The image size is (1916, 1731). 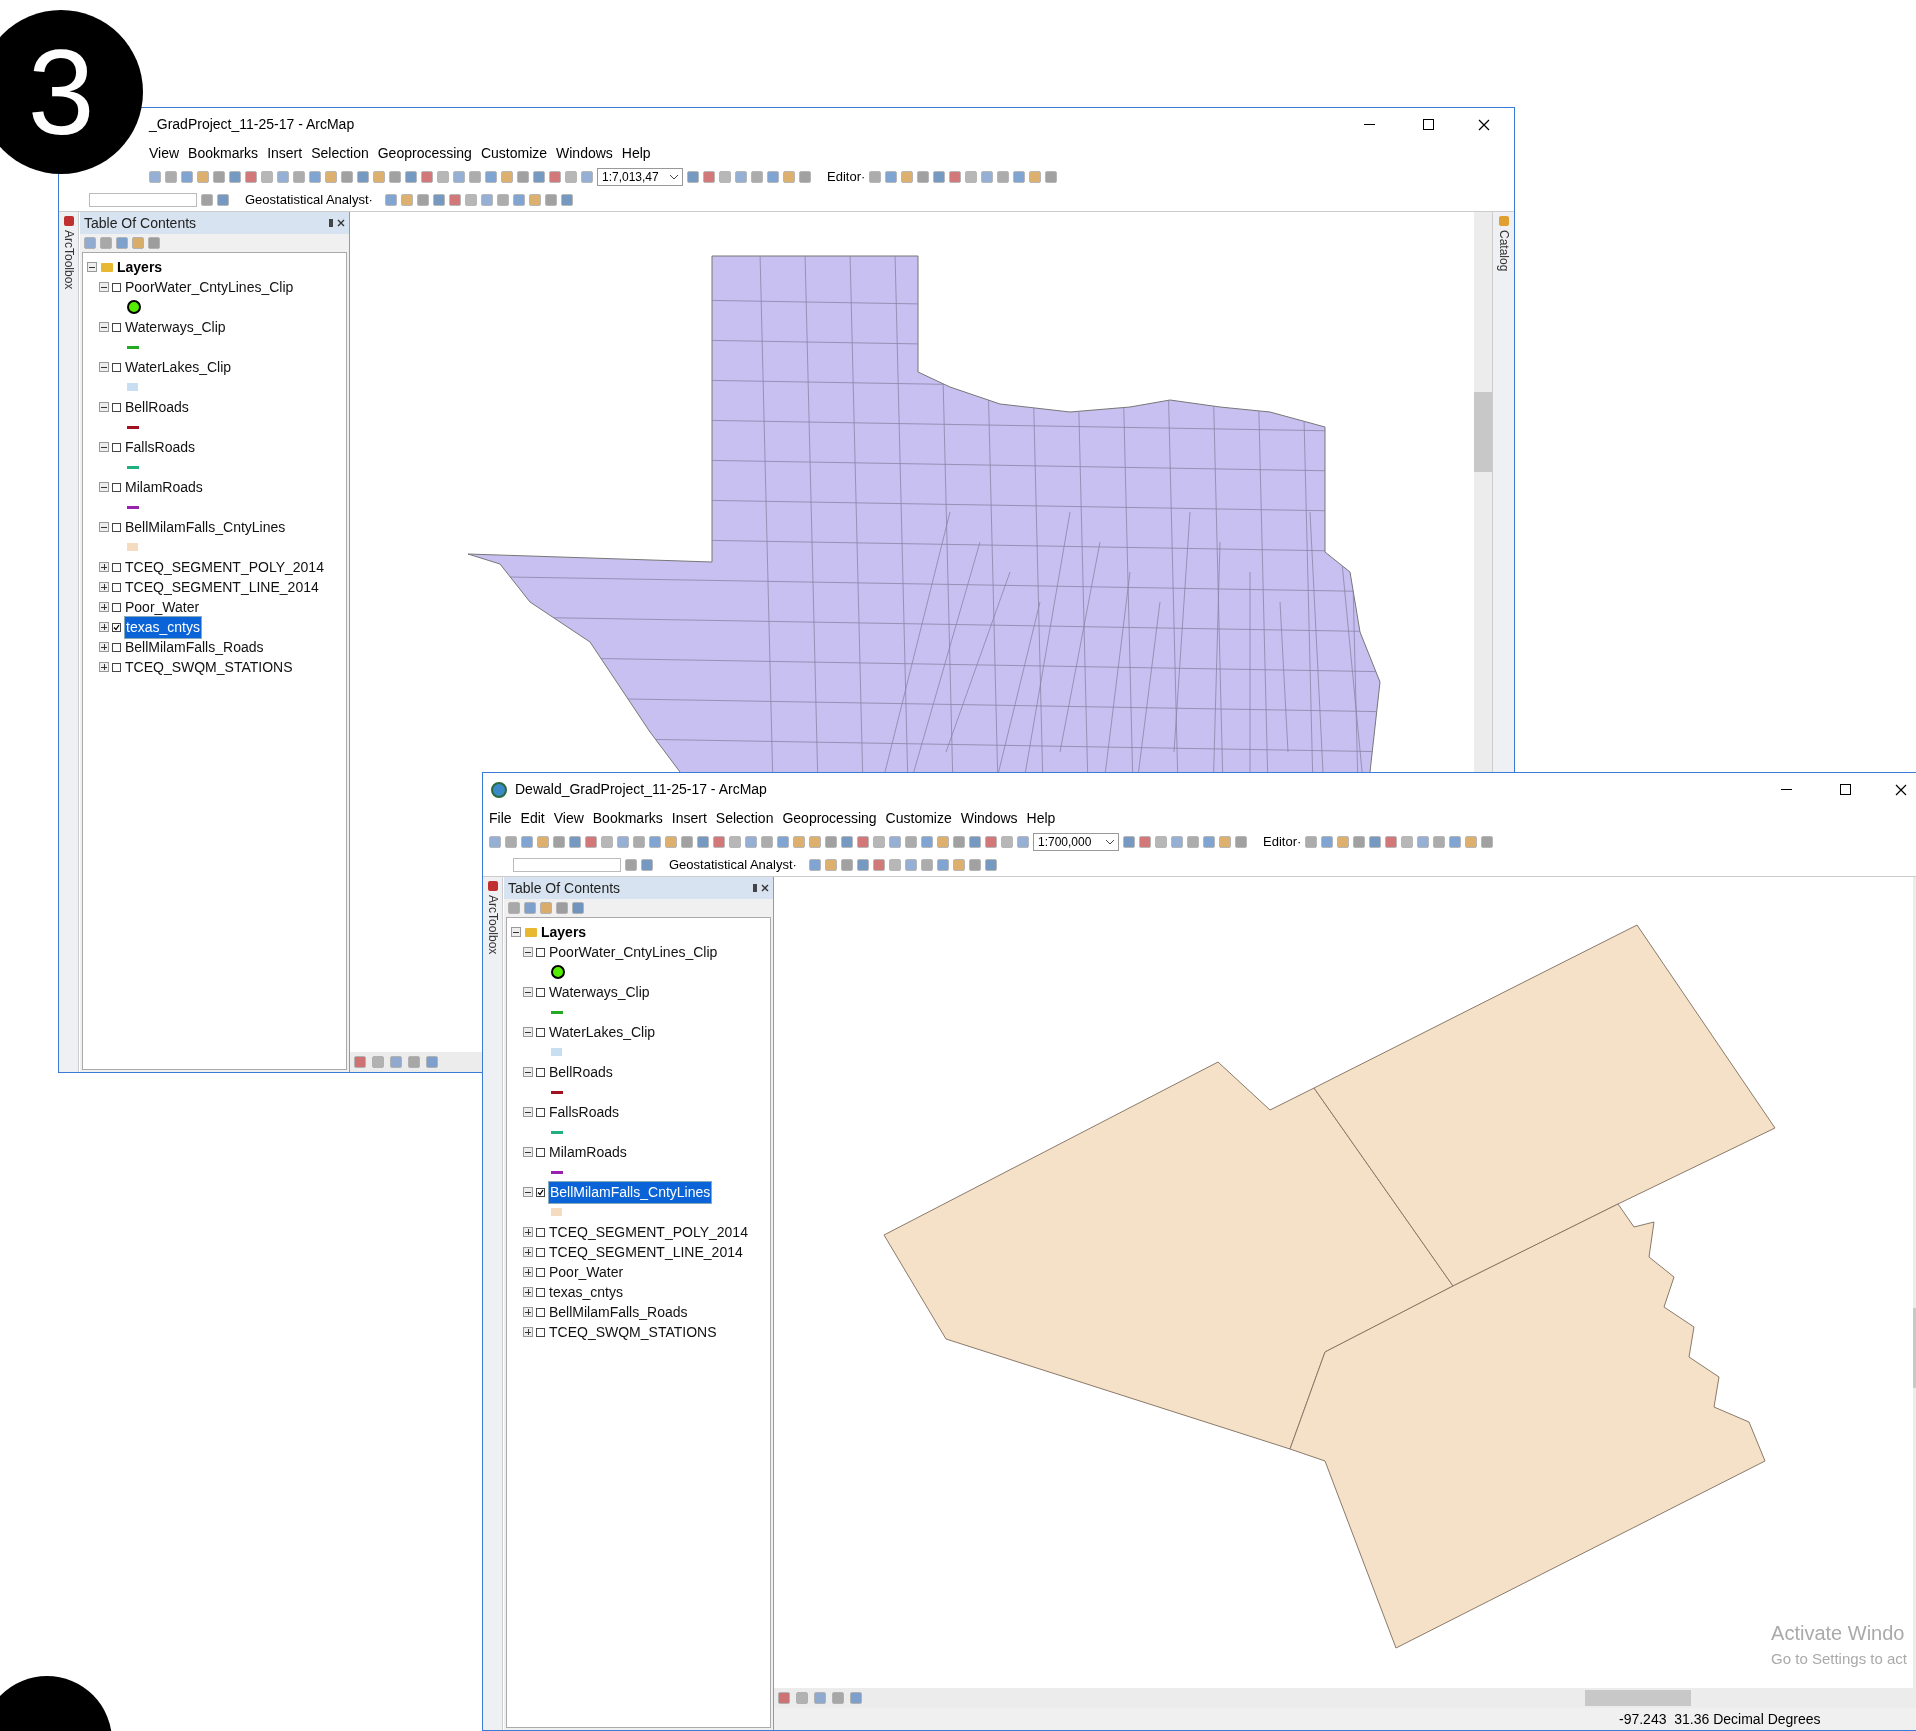 What do you see at coordinates (602, 1032) in the screenshot?
I see `layer-name: WaterLakes_Clip` at bounding box center [602, 1032].